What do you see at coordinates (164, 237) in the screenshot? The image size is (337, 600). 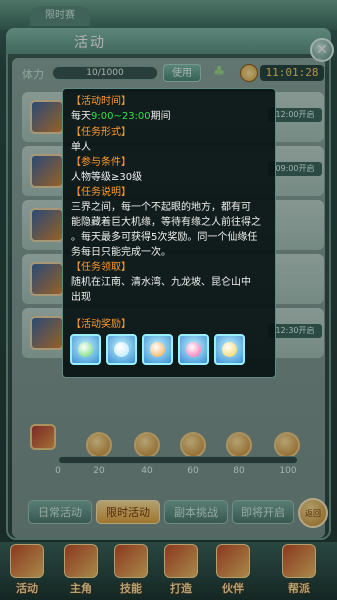 I see `description-line: 。每天最多可获得5次奖励。同一个仙缘任` at bounding box center [164, 237].